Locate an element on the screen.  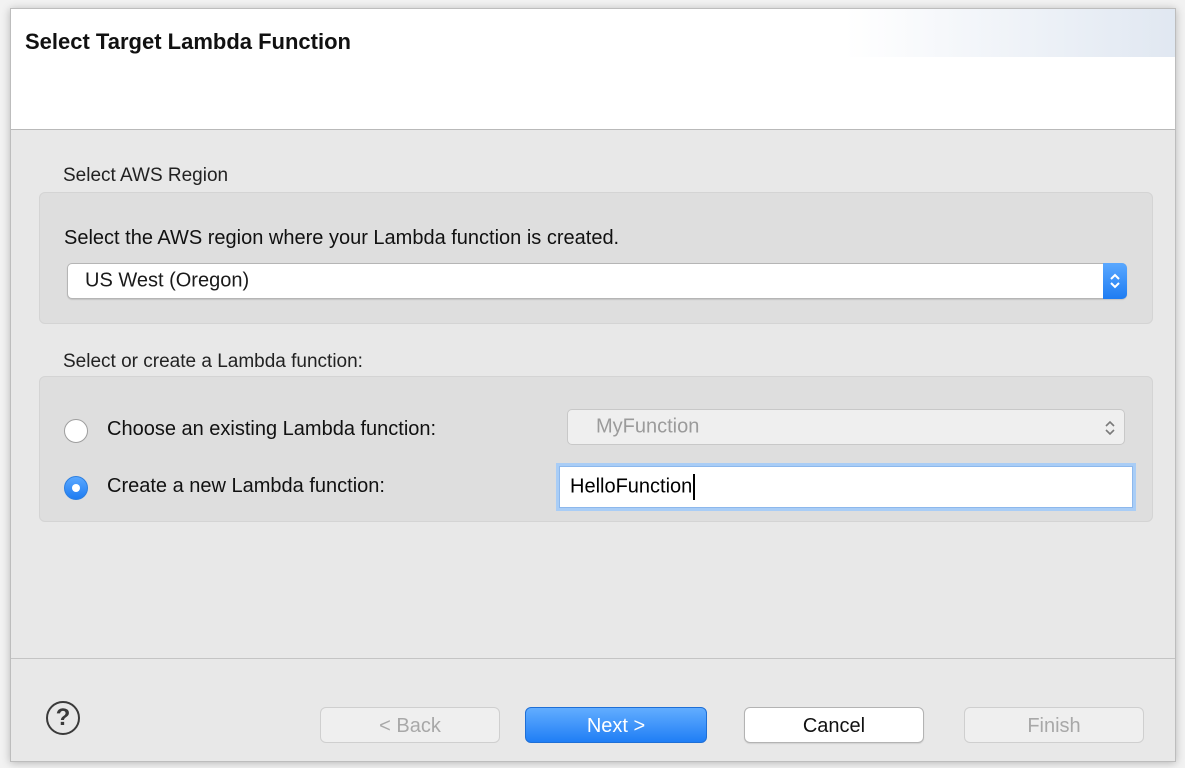
text-caret is located at coordinates (694, 487).